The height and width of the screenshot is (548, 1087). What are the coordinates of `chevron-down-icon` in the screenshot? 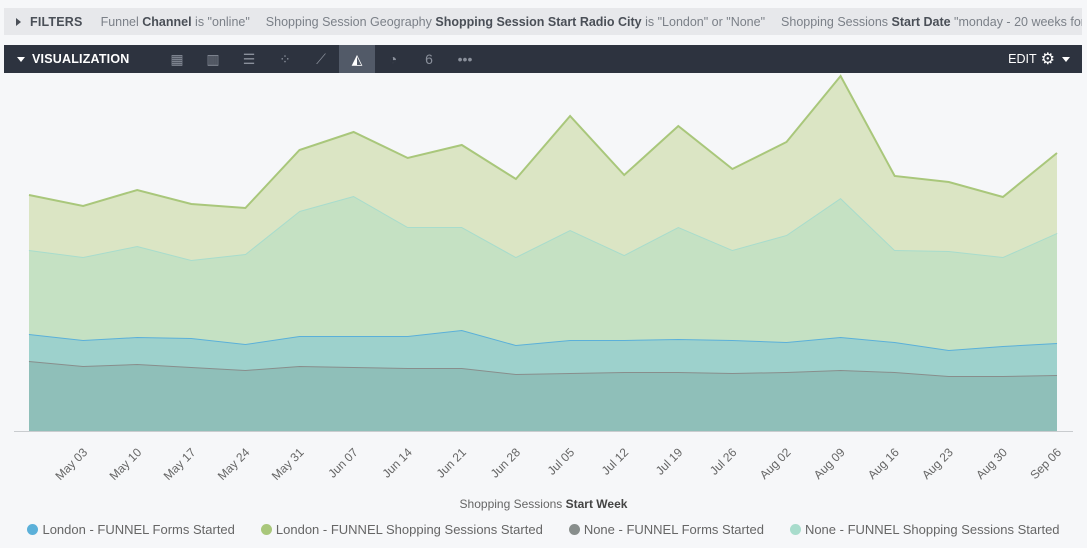 It's located at (1066, 59).